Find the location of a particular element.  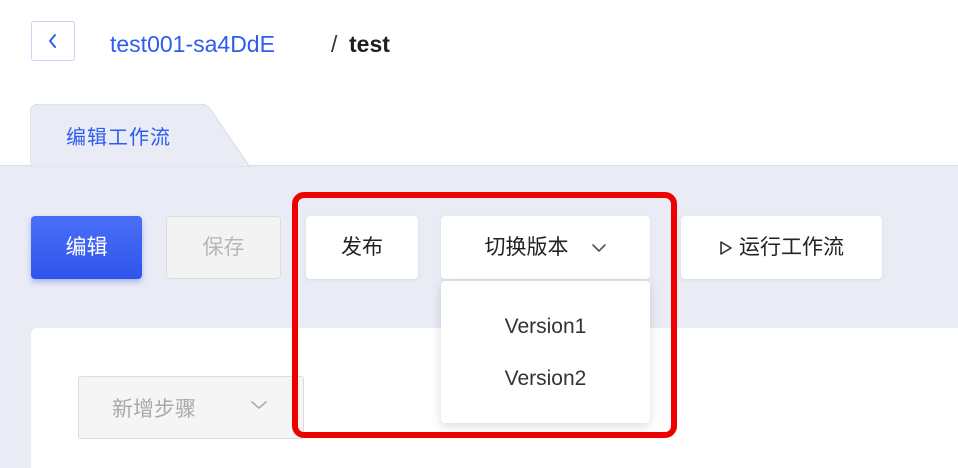

save-button: 保存 is located at coordinates (223, 247).